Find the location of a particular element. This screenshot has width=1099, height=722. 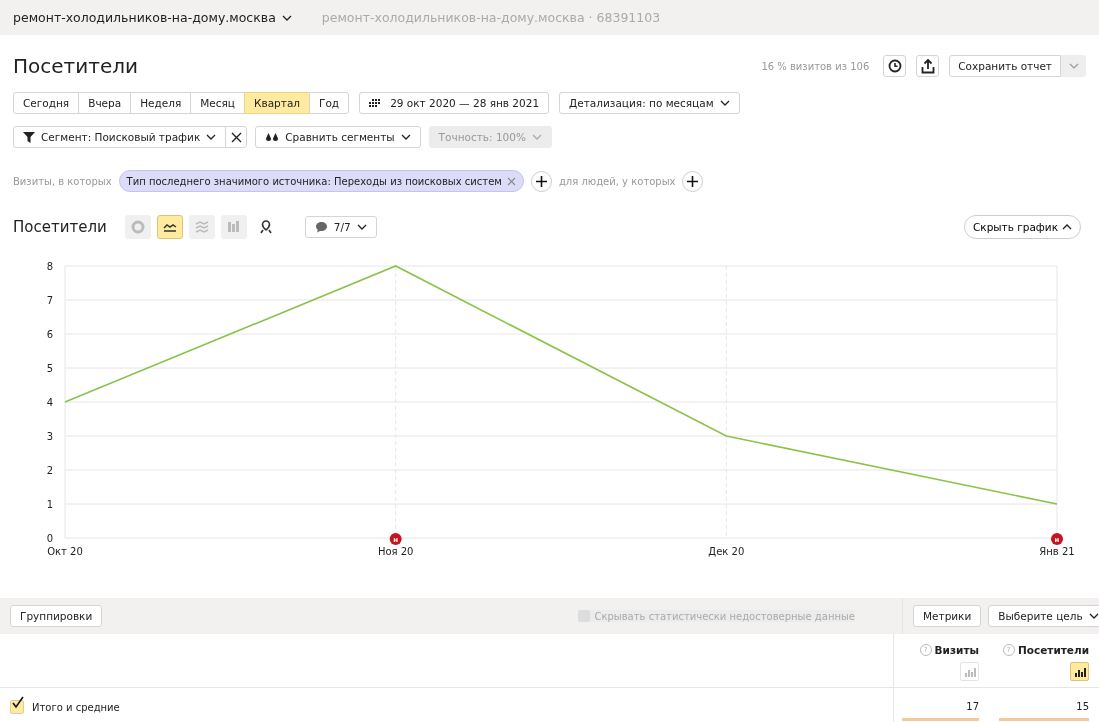

x-tick-label: Окт 20 is located at coordinates (65, 551).